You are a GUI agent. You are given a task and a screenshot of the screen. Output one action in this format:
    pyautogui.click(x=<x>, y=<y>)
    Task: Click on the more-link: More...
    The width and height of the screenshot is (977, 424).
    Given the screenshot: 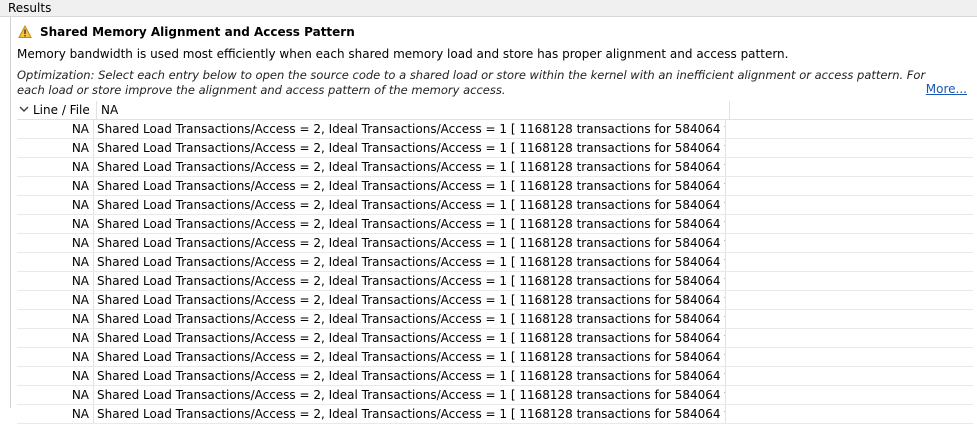 What is the action you would take?
    pyautogui.click(x=946, y=89)
    